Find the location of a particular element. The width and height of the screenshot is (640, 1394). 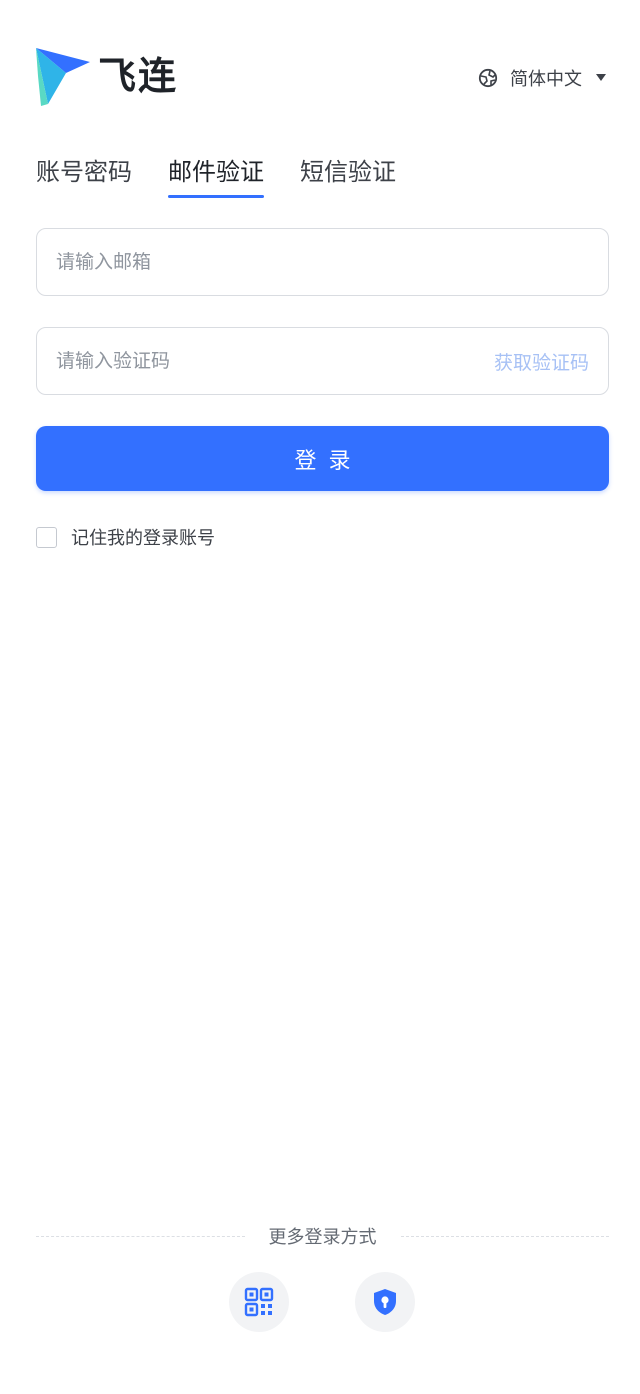

paper-plane-logo-icon is located at coordinates (63, 77).